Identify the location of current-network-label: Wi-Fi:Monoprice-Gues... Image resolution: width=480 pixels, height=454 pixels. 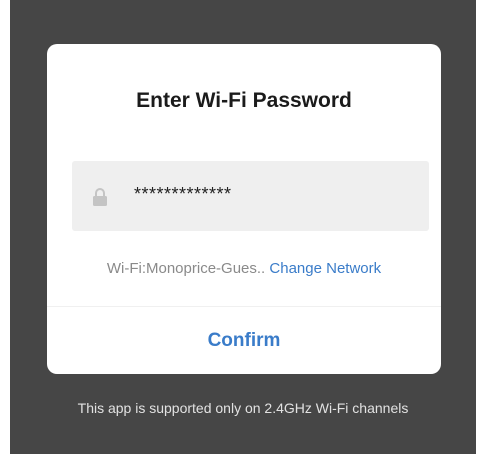
(186, 268).